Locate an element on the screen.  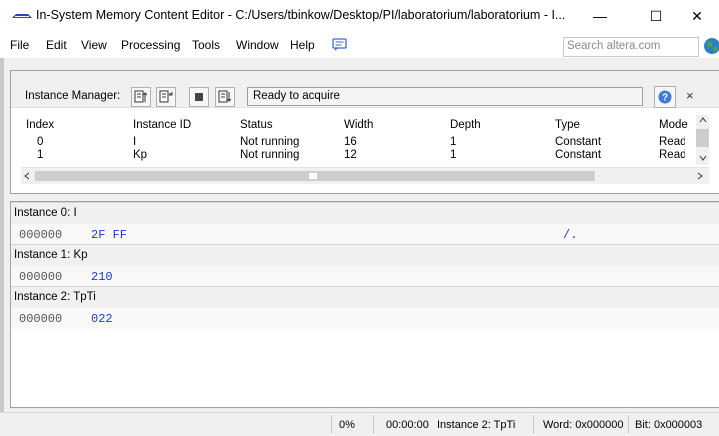
instance-header: Instance 0: I is located at coordinates (365, 213).